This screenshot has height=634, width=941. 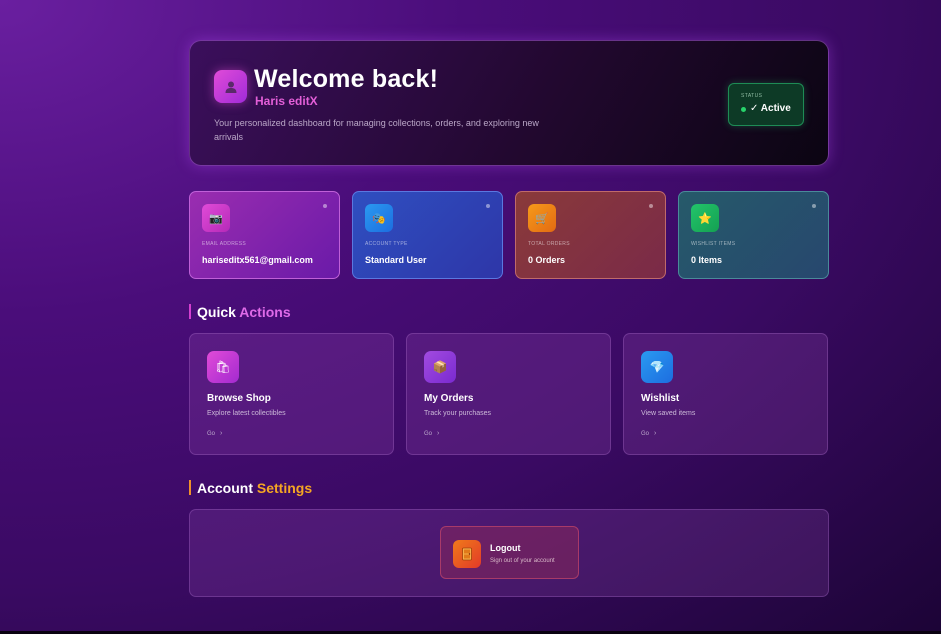 I want to click on account-type-card: 🎭 ACCOUNT TYPE Standard User, so click(x=427, y=235).